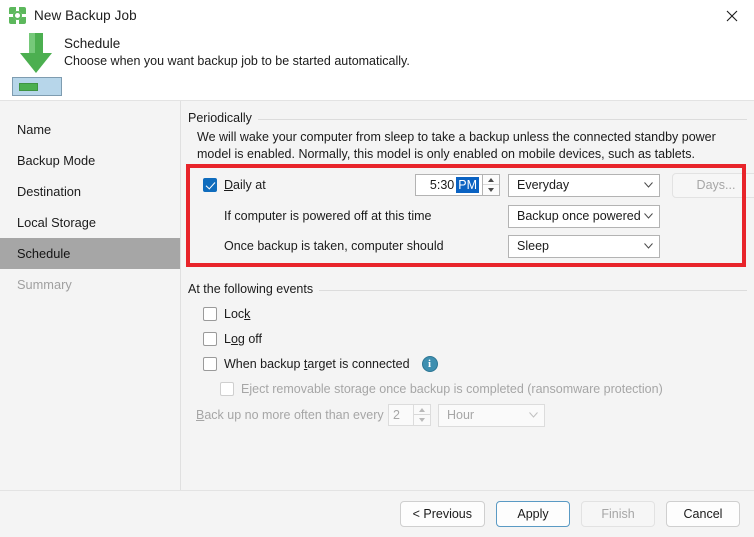 The image size is (754, 537). I want to click on time-stepper, so click(491, 185).